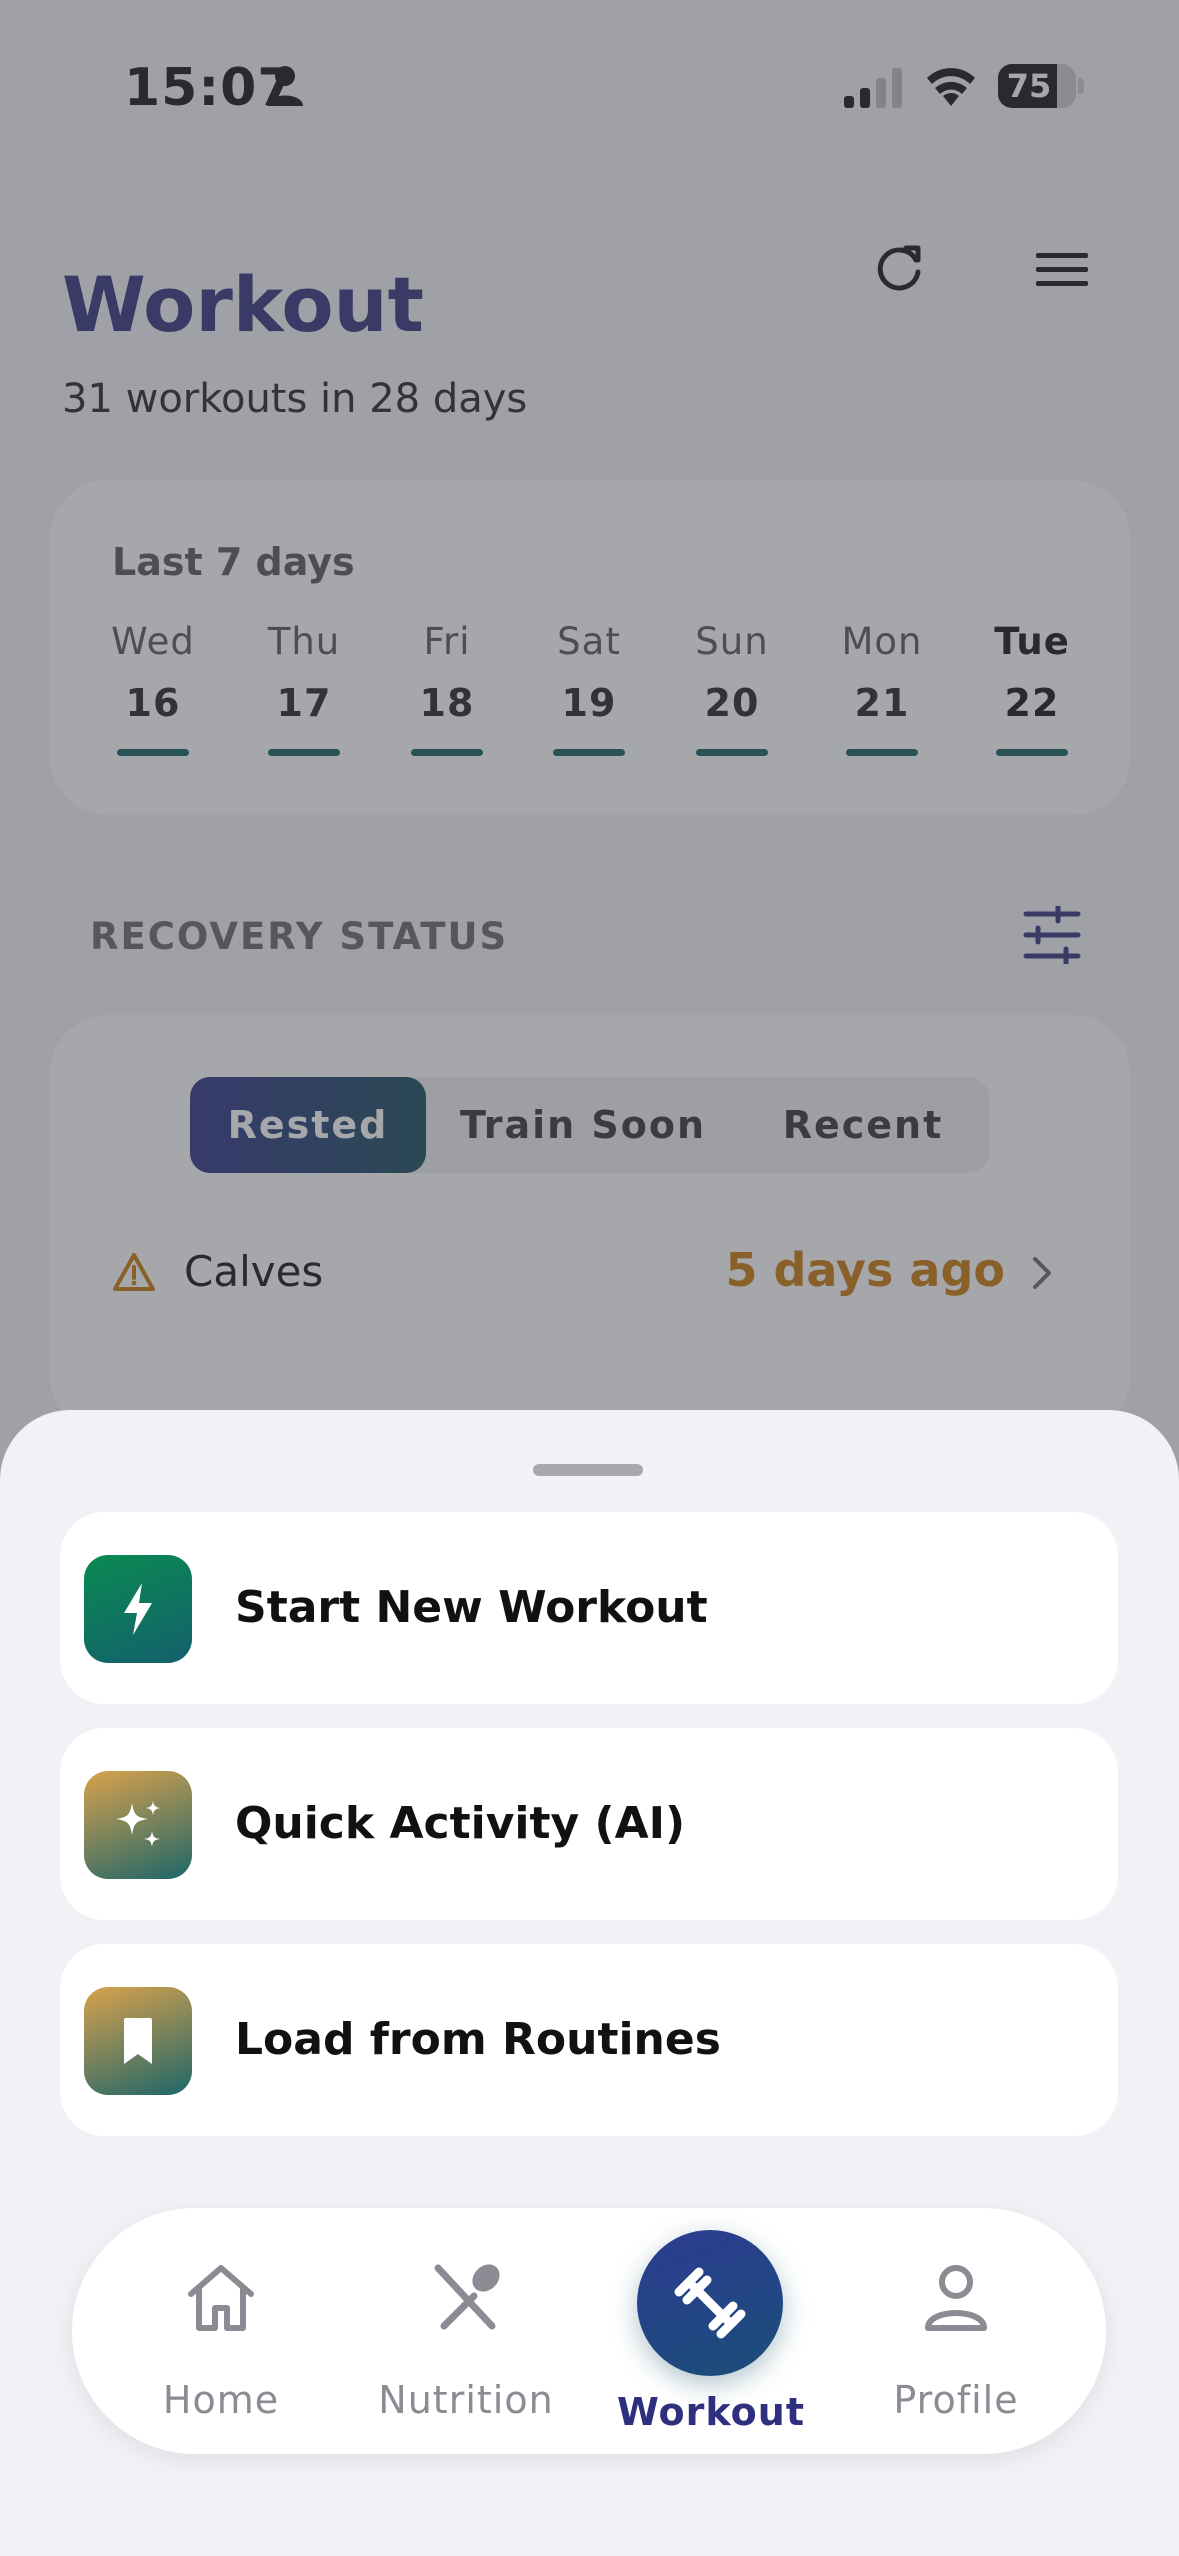 Image resolution: width=1179 pixels, height=2556 pixels. I want to click on action-label: Start New Workout, so click(471, 1607).